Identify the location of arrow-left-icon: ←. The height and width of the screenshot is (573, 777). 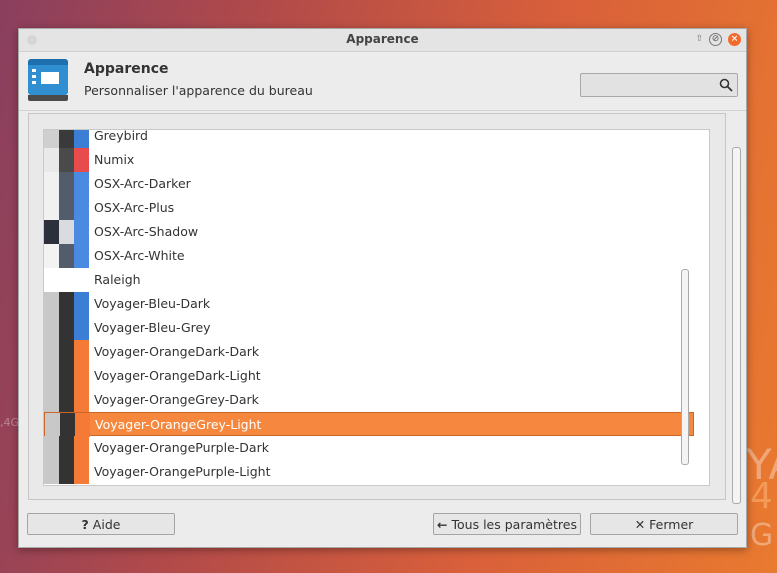
(442, 524).